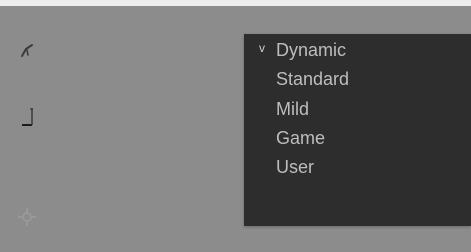  I want to click on menu-item-label: User, so click(295, 167).